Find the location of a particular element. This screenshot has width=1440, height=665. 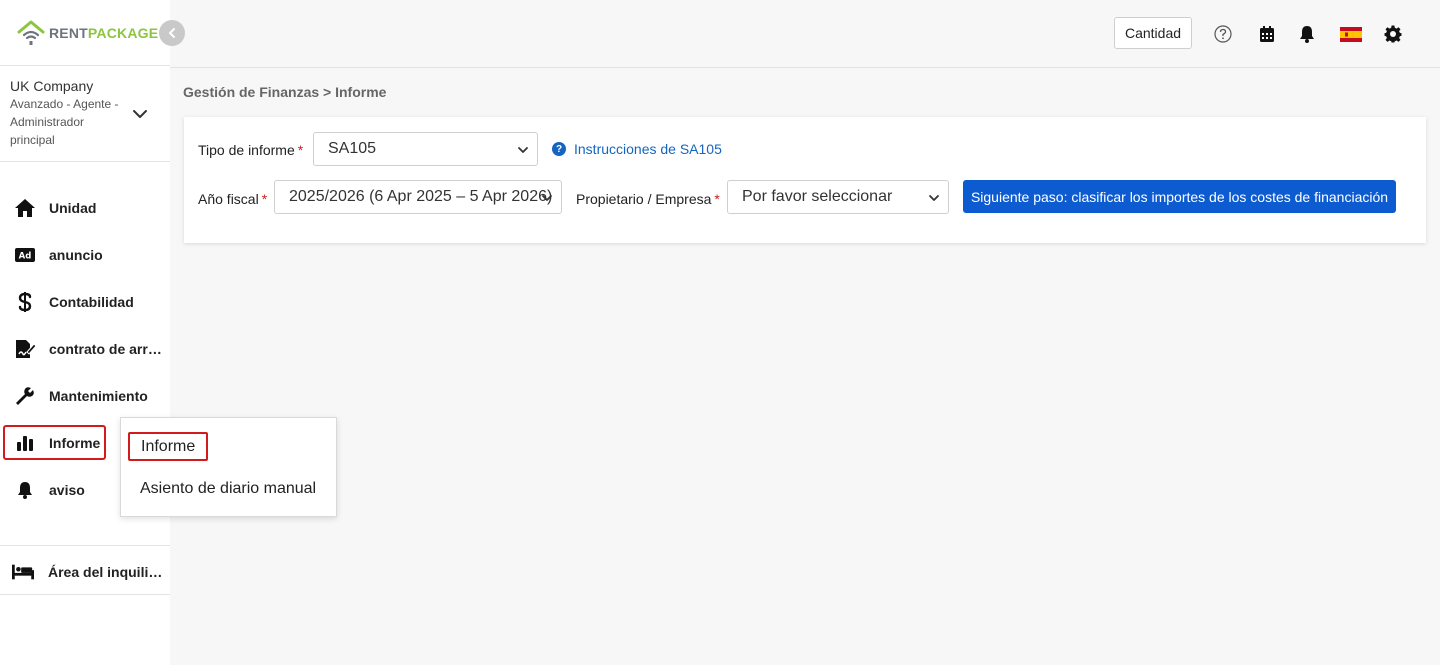

question-circle-icon: ? is located at coordinates (559, 149).